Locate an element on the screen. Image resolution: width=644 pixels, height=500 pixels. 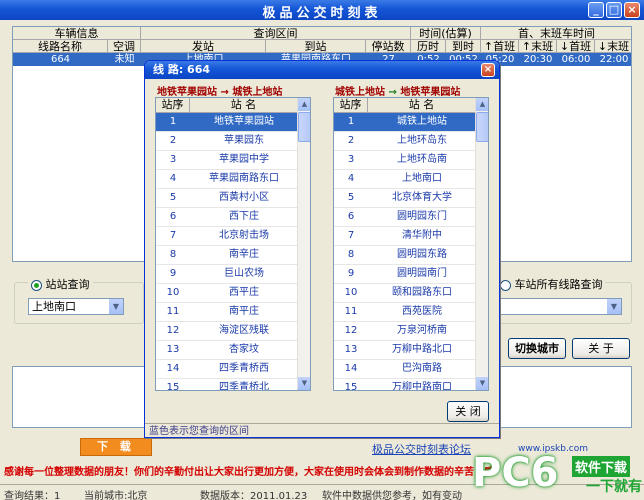
list-item: 4 苹果园南路东口 is located at coordinates (227, 179).